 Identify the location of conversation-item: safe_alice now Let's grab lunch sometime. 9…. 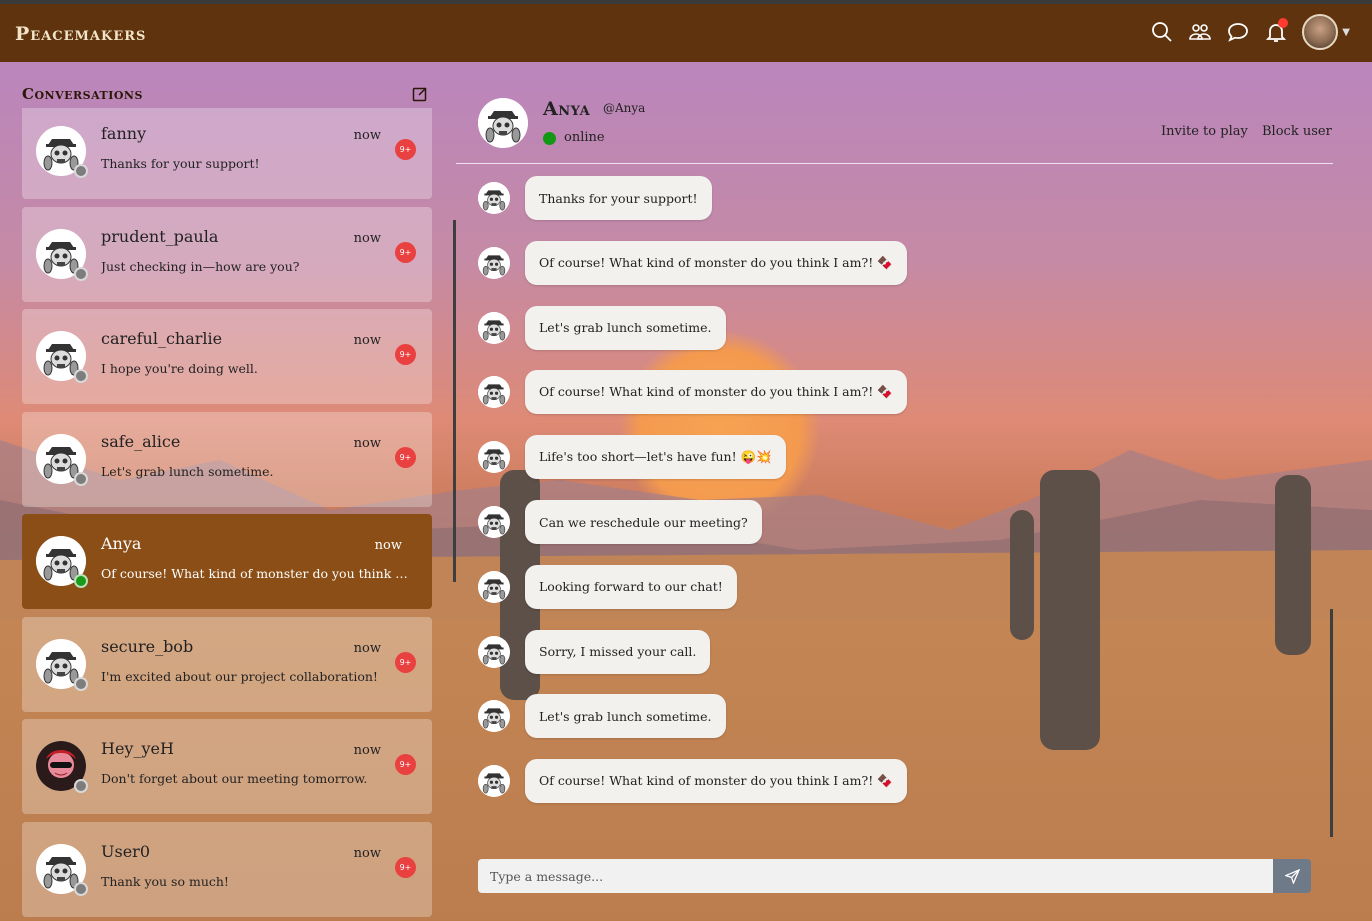
(227, 459).